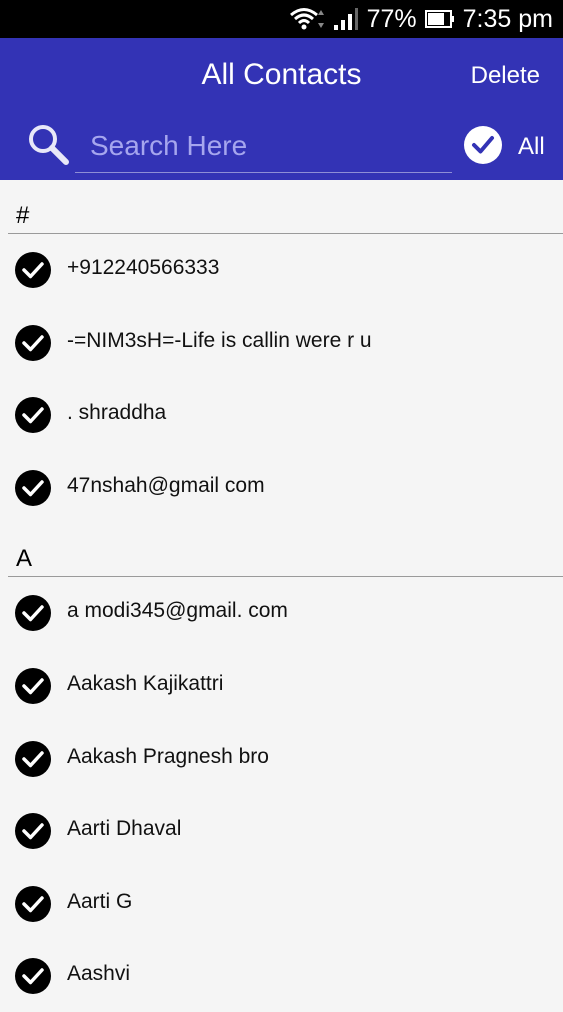 Image resolution: width=563 pixels, height=1012 pixels. Describe the element at coordinates (281, 759) in the screenshot. I see `contact-row: Aakash Pragnesh bro` at that location.